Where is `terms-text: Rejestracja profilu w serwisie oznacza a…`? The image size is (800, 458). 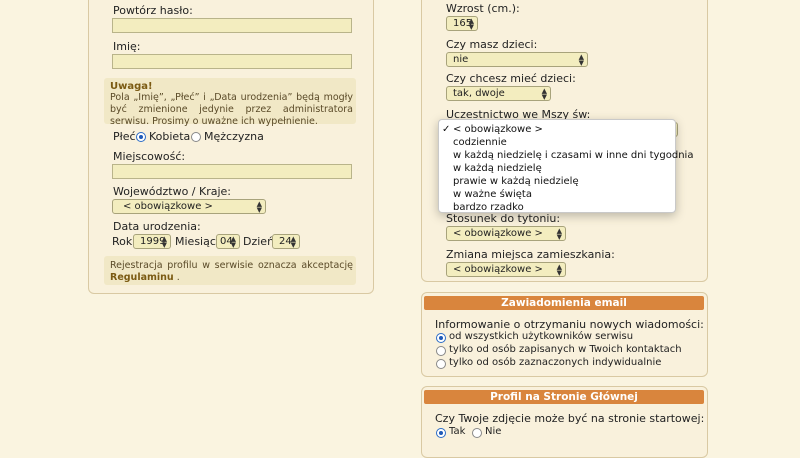
terms-text: Rejestracja profilu w serwisie oznacza a… is located at coordinates (231, 266).